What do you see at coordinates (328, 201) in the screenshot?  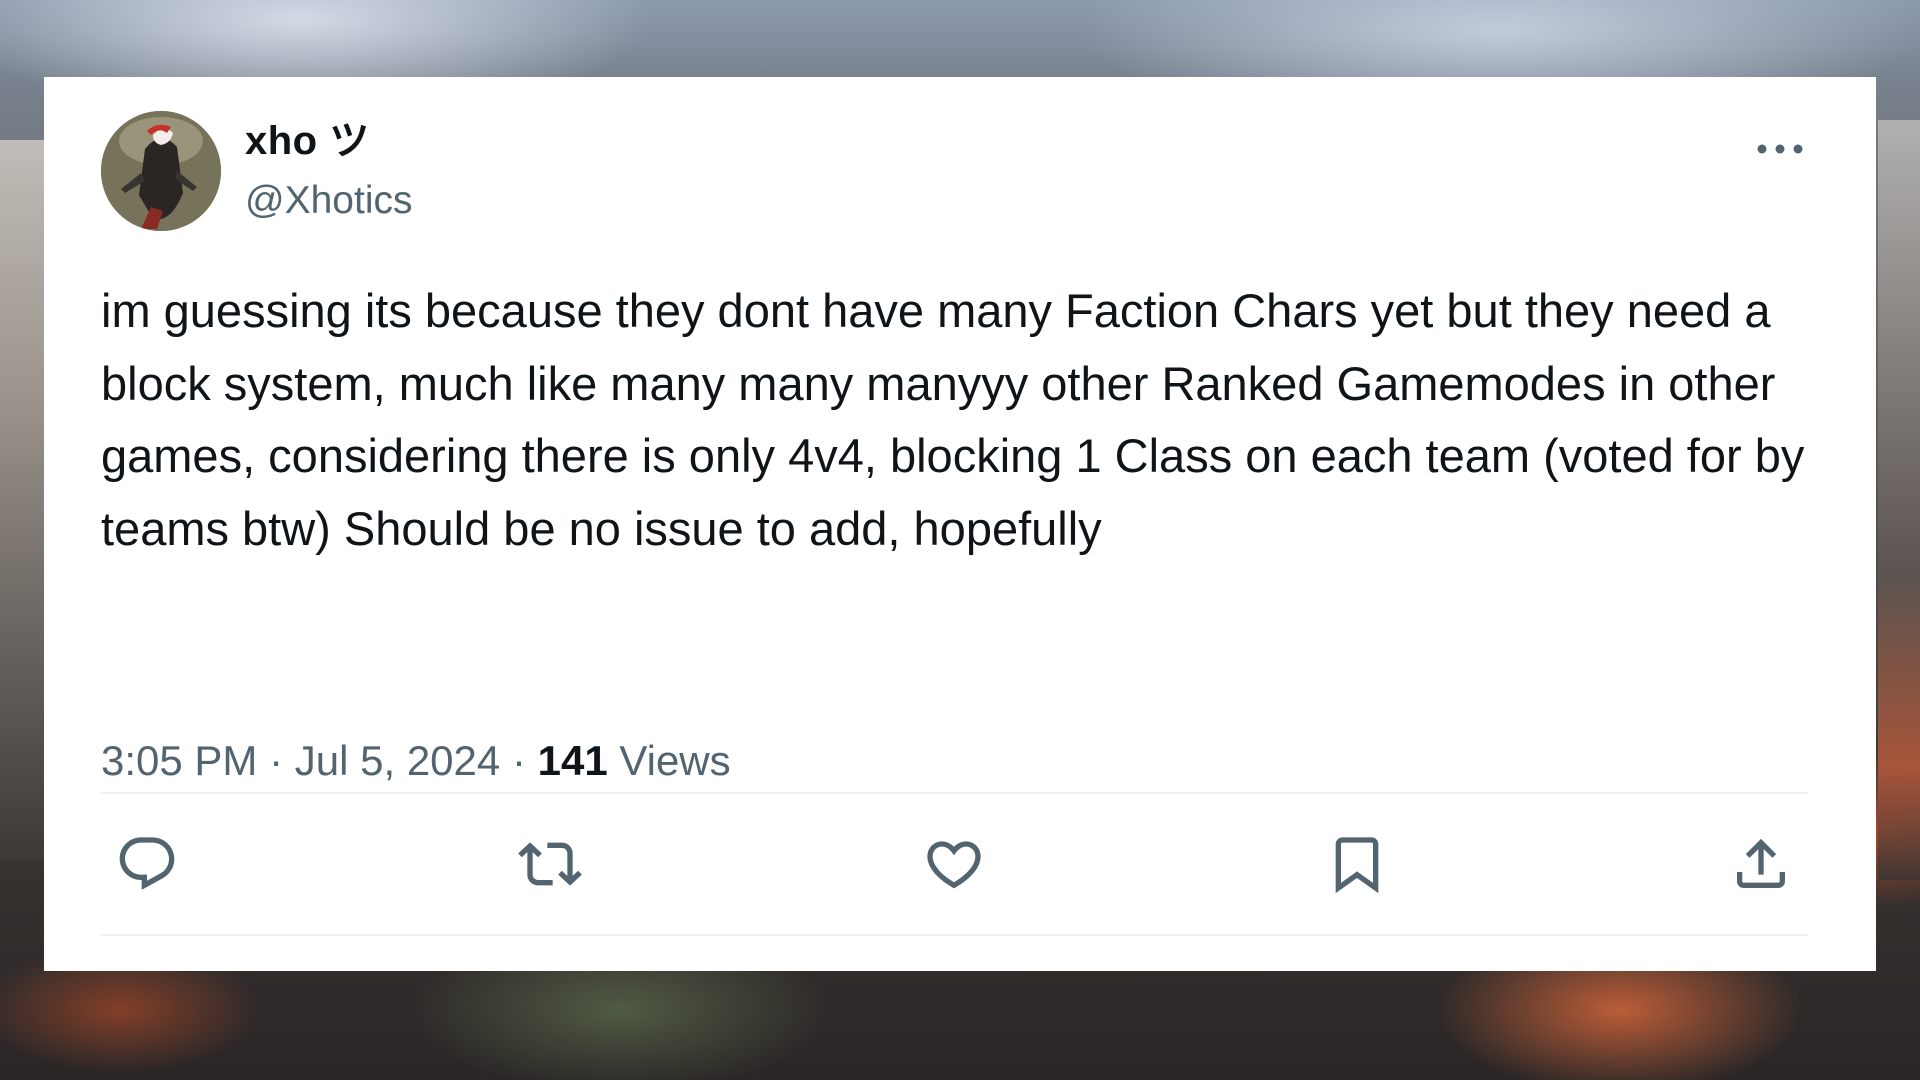 I see `user-handle: @Xhotics` at bounding box center [328, 201].